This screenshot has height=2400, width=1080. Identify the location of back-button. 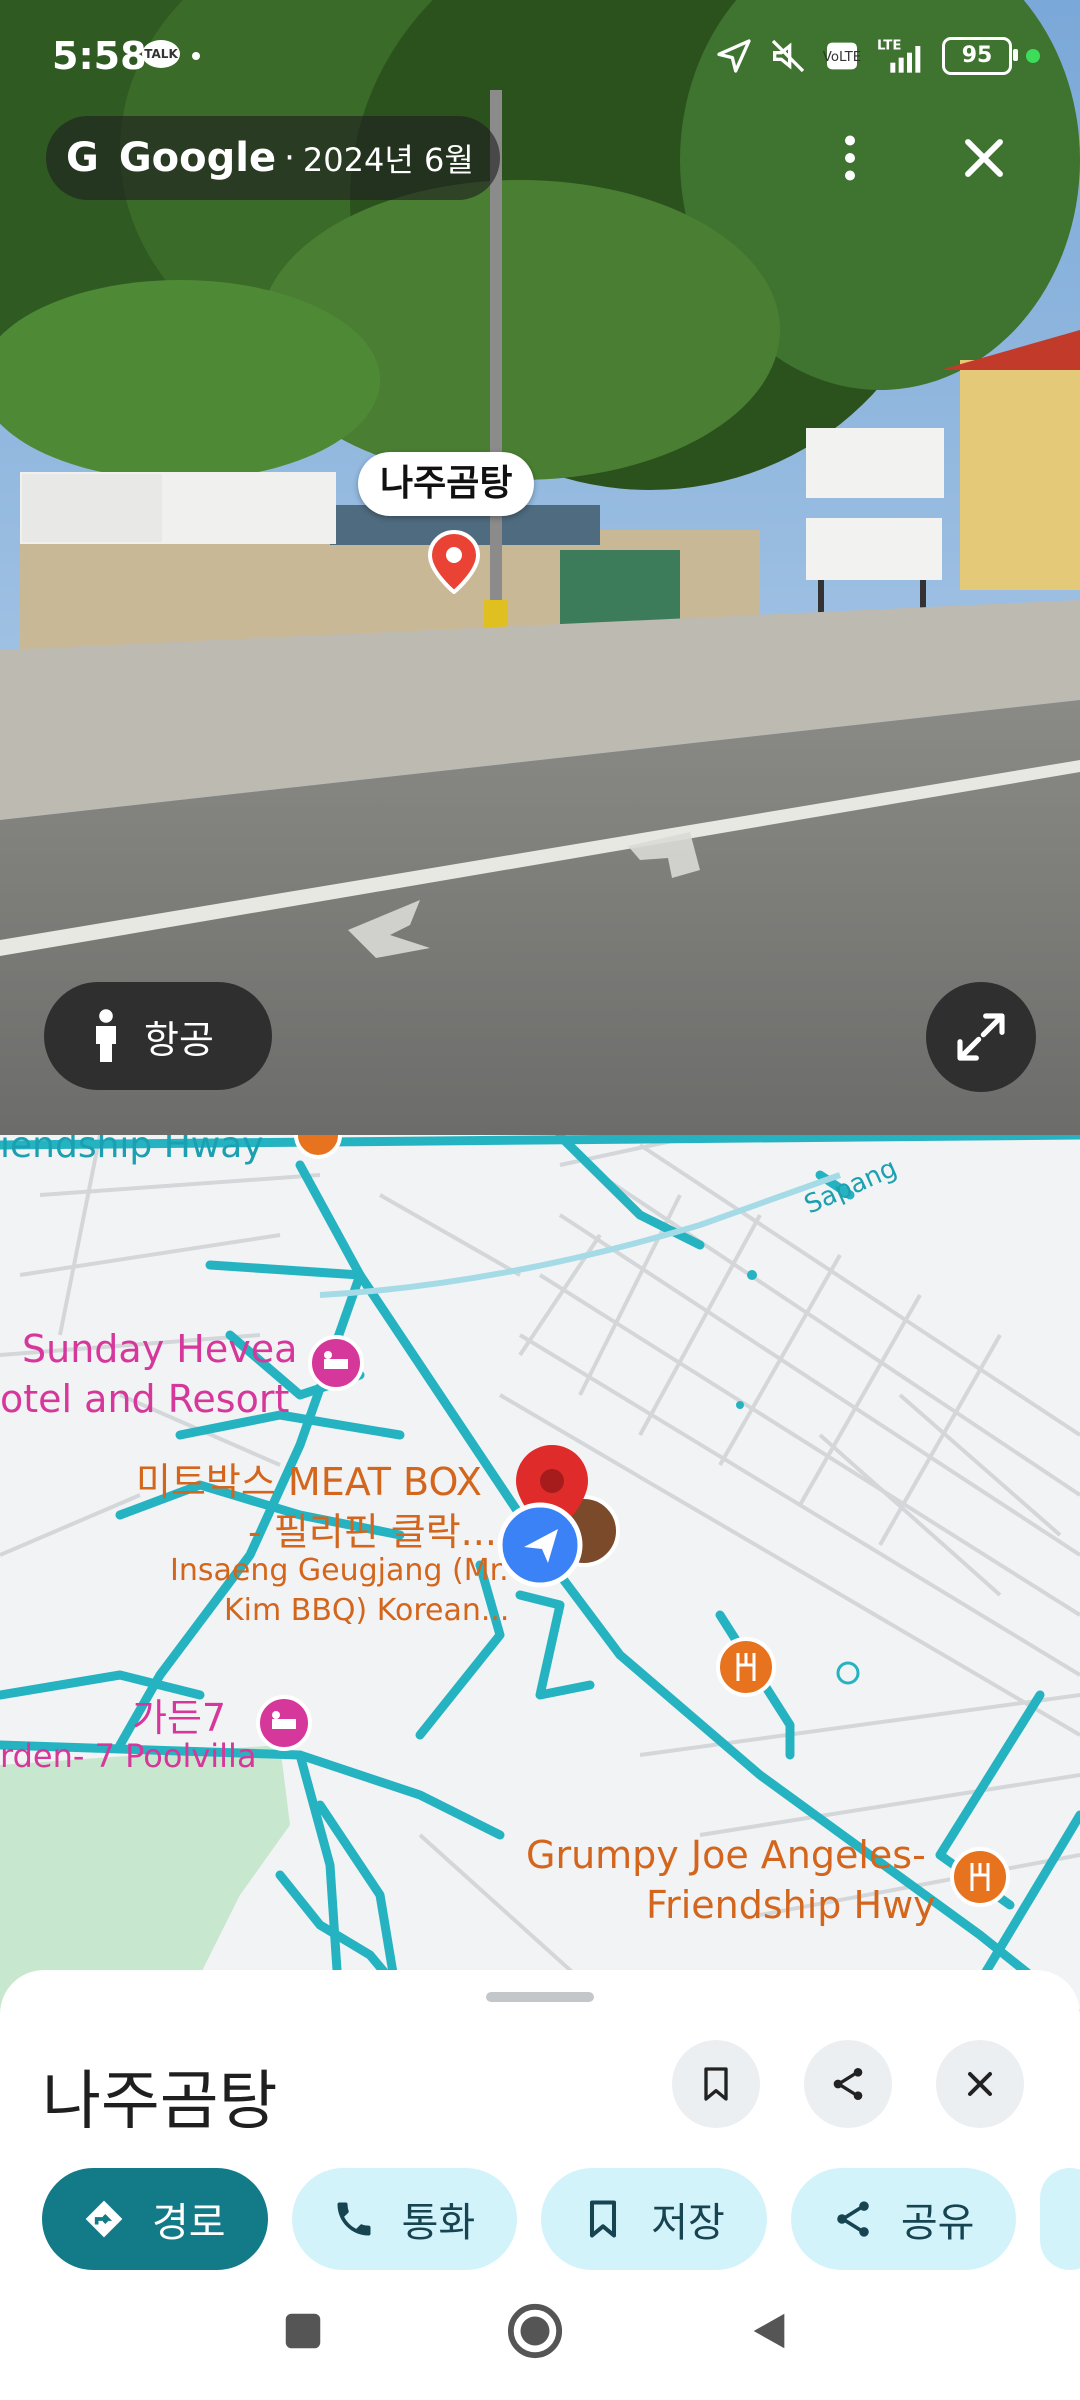
(769, 2331).